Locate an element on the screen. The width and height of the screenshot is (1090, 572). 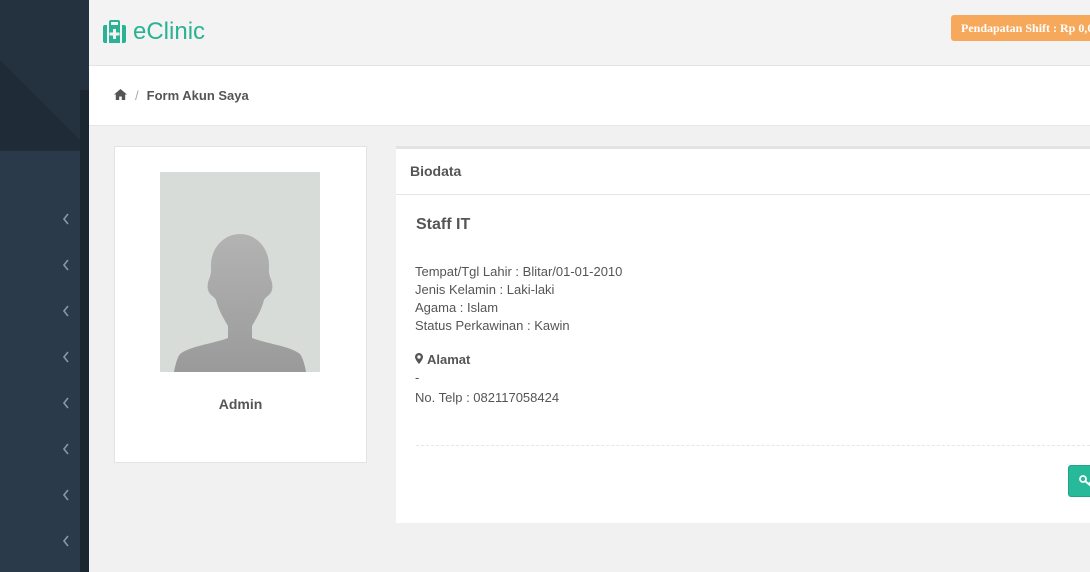
breadcrumb-current: Form Akun Saya is located at coordinates (197, 95).